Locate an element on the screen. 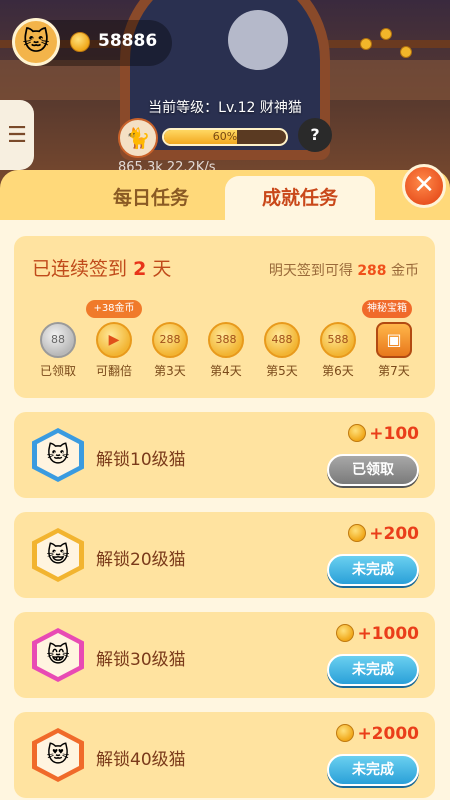 The width and height of the screenshot is (450, 800). reward-amount: +200 is located at coordinates (394, 534).